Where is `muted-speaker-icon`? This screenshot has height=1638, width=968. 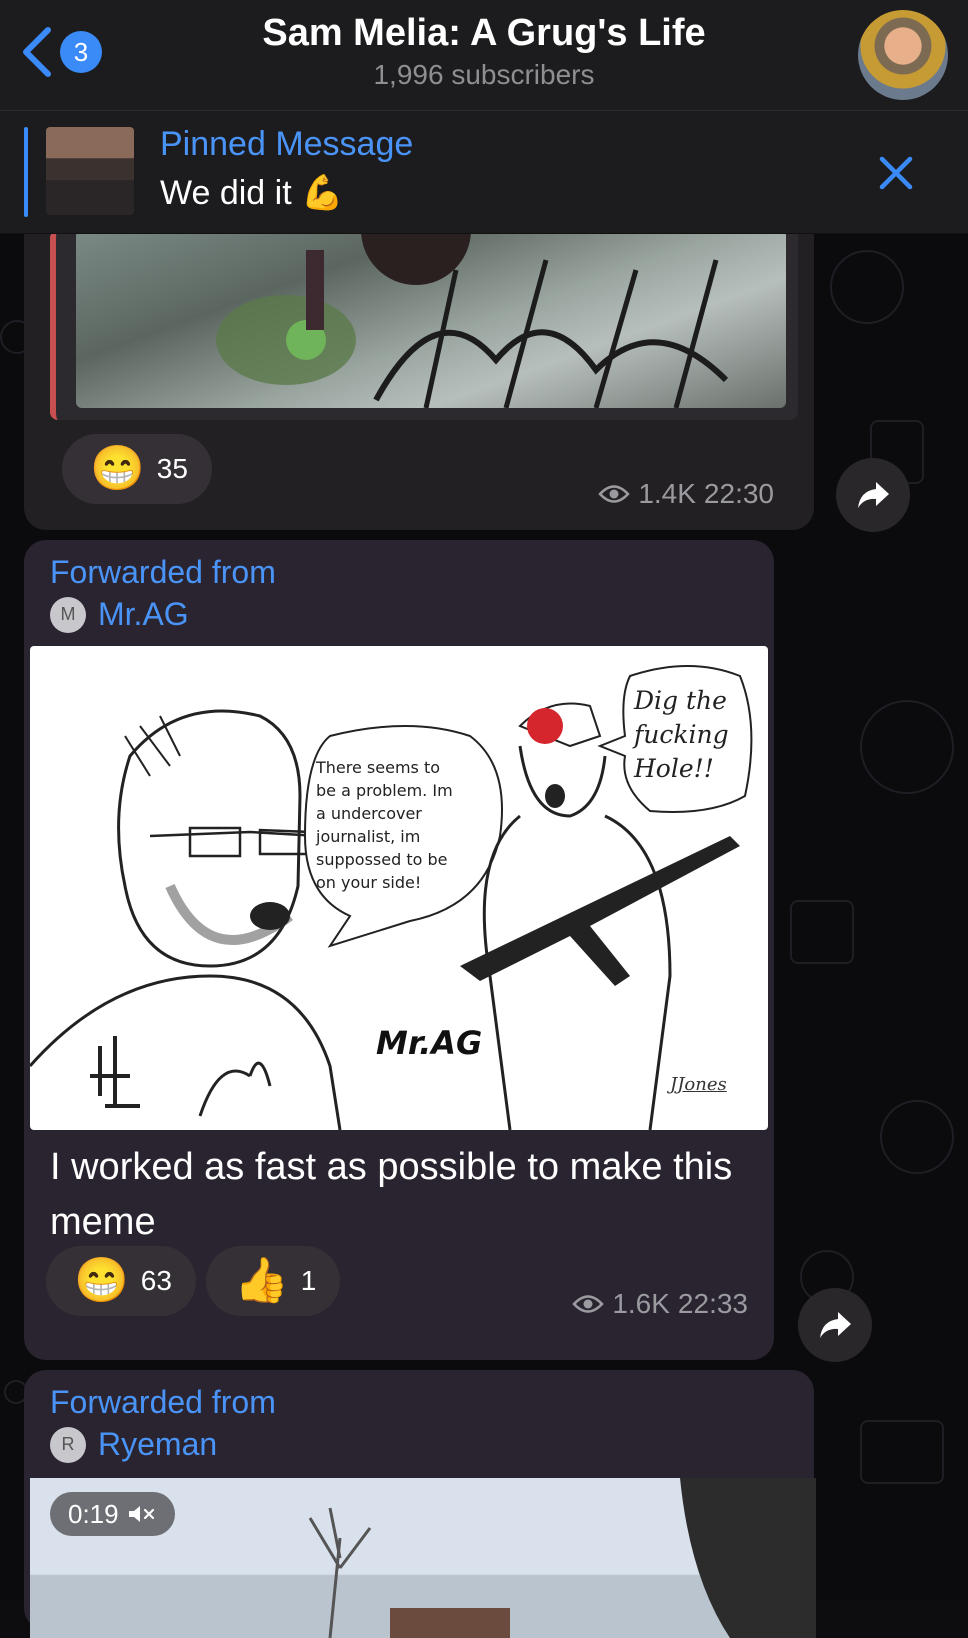
muted-speaker-icon is located at coordinates (141, 1514).